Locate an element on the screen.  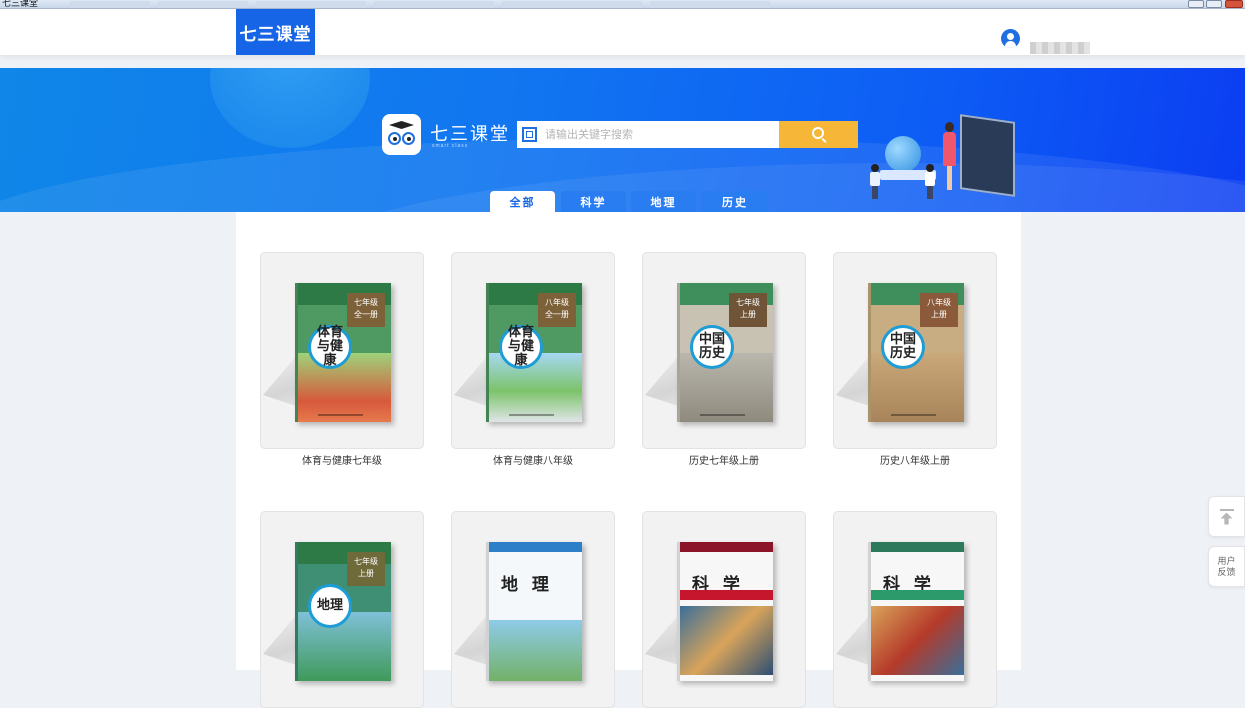
top-header: 七三课堂 is located at coordinates (622, 32).